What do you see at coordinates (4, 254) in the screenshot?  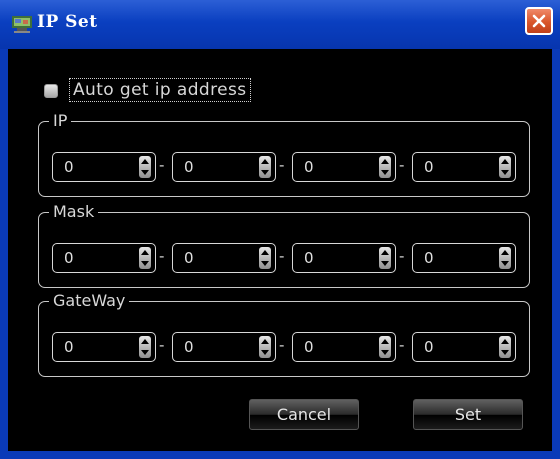 I see `window-frame-left` at bounding box center [4, 254].